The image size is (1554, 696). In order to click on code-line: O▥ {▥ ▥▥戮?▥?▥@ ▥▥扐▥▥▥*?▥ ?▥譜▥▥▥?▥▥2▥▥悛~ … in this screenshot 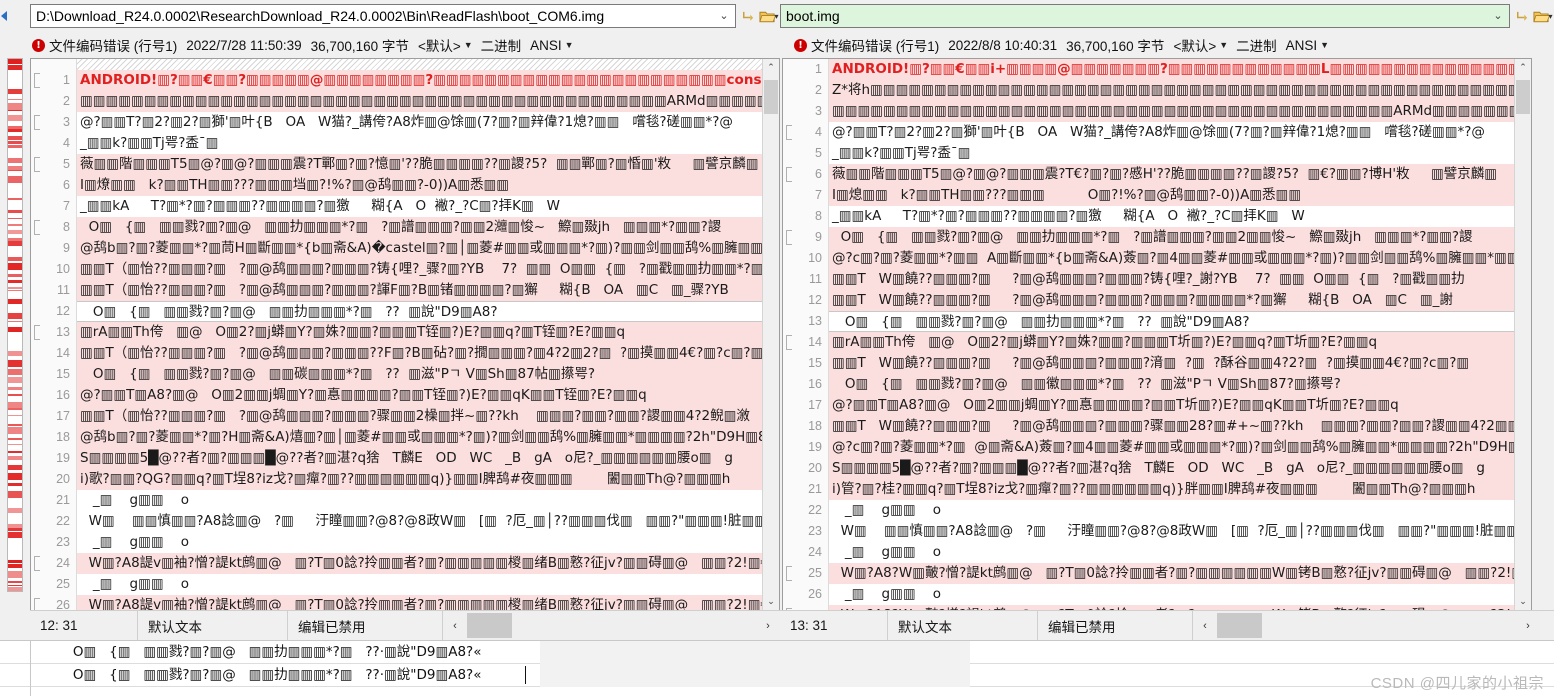, I will do `click(1171, 237)`.